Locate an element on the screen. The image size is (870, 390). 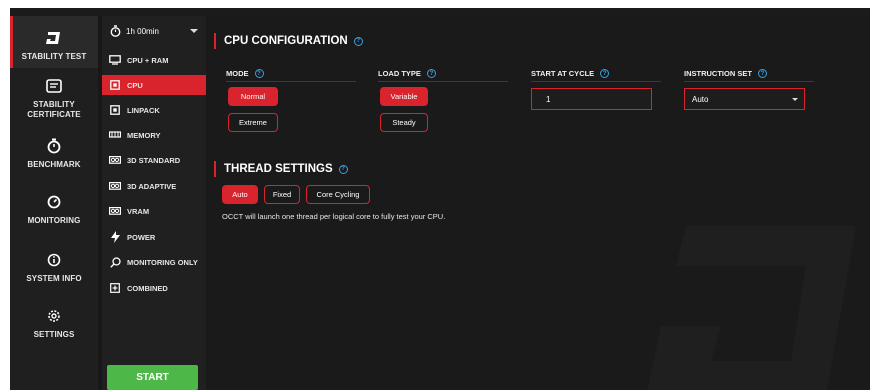
nav-label: MONITORING is located at coordinates (54, 220).